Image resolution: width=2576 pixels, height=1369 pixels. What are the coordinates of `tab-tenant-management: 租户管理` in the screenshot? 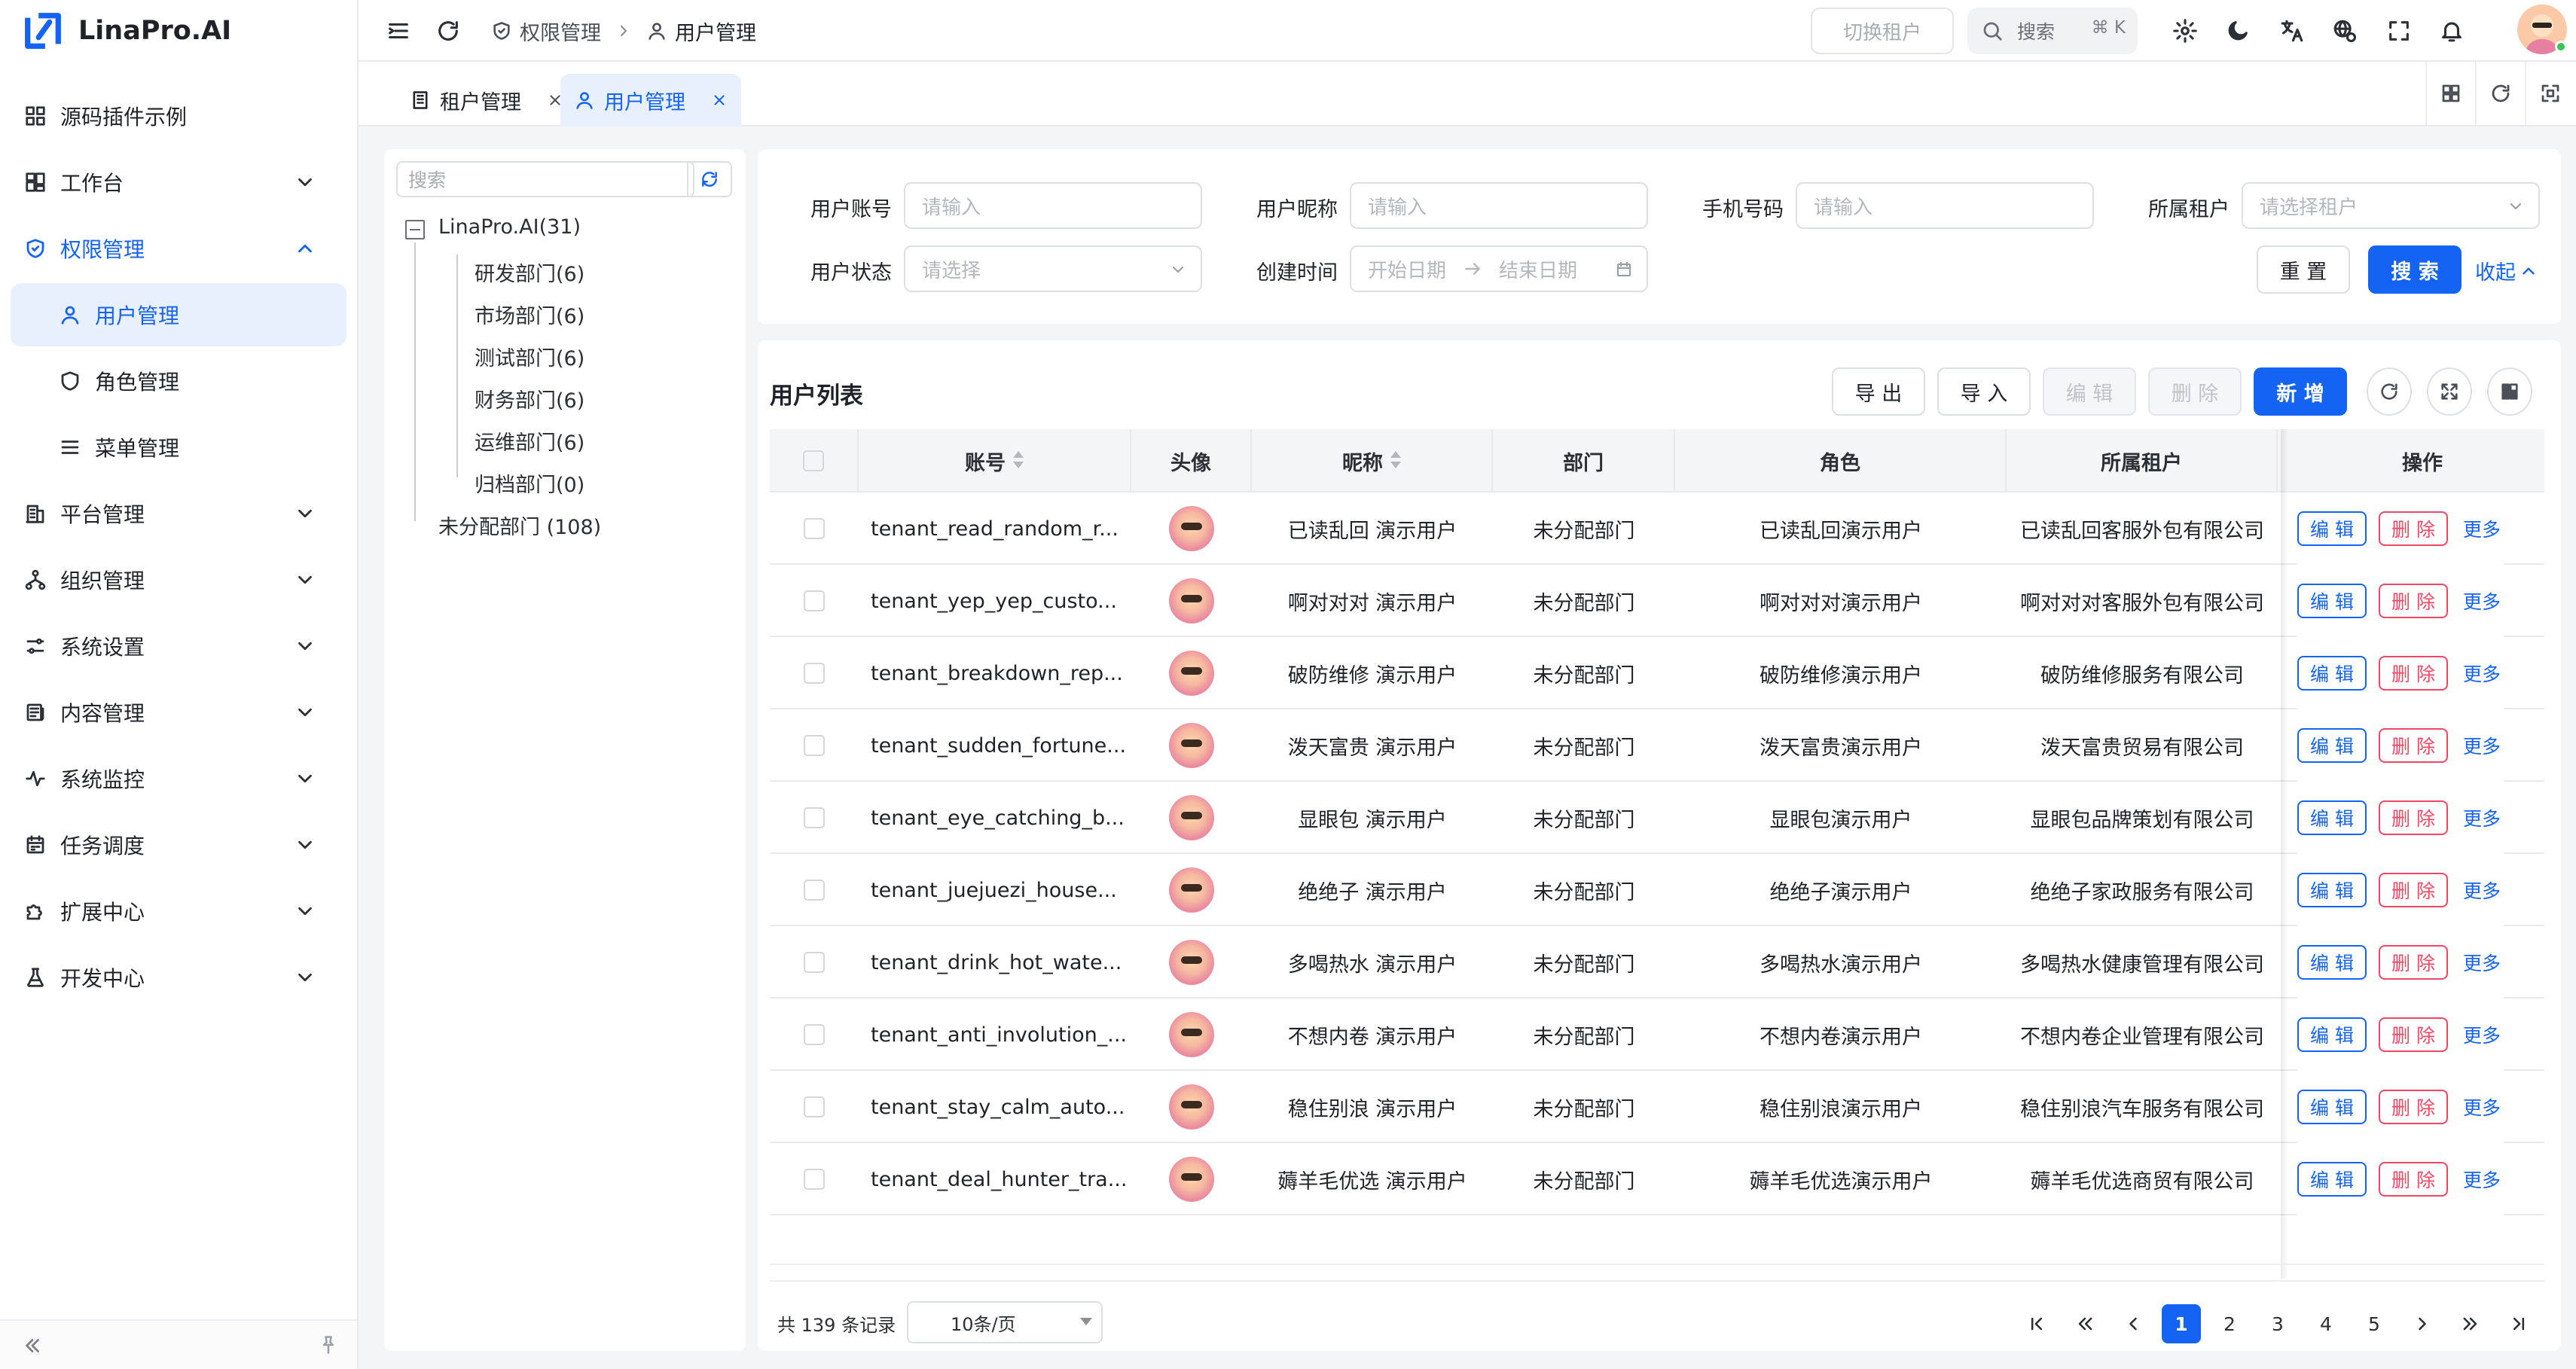 It's located at (487, 100).